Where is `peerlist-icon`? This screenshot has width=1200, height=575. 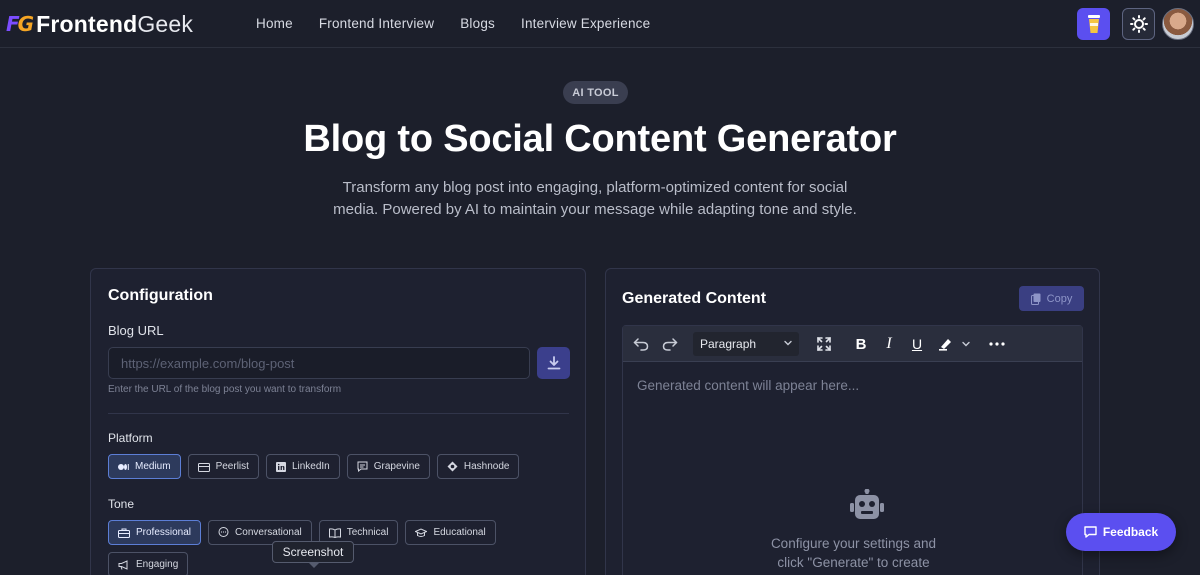
peerlist-icon is located at coordinates (203, 467).